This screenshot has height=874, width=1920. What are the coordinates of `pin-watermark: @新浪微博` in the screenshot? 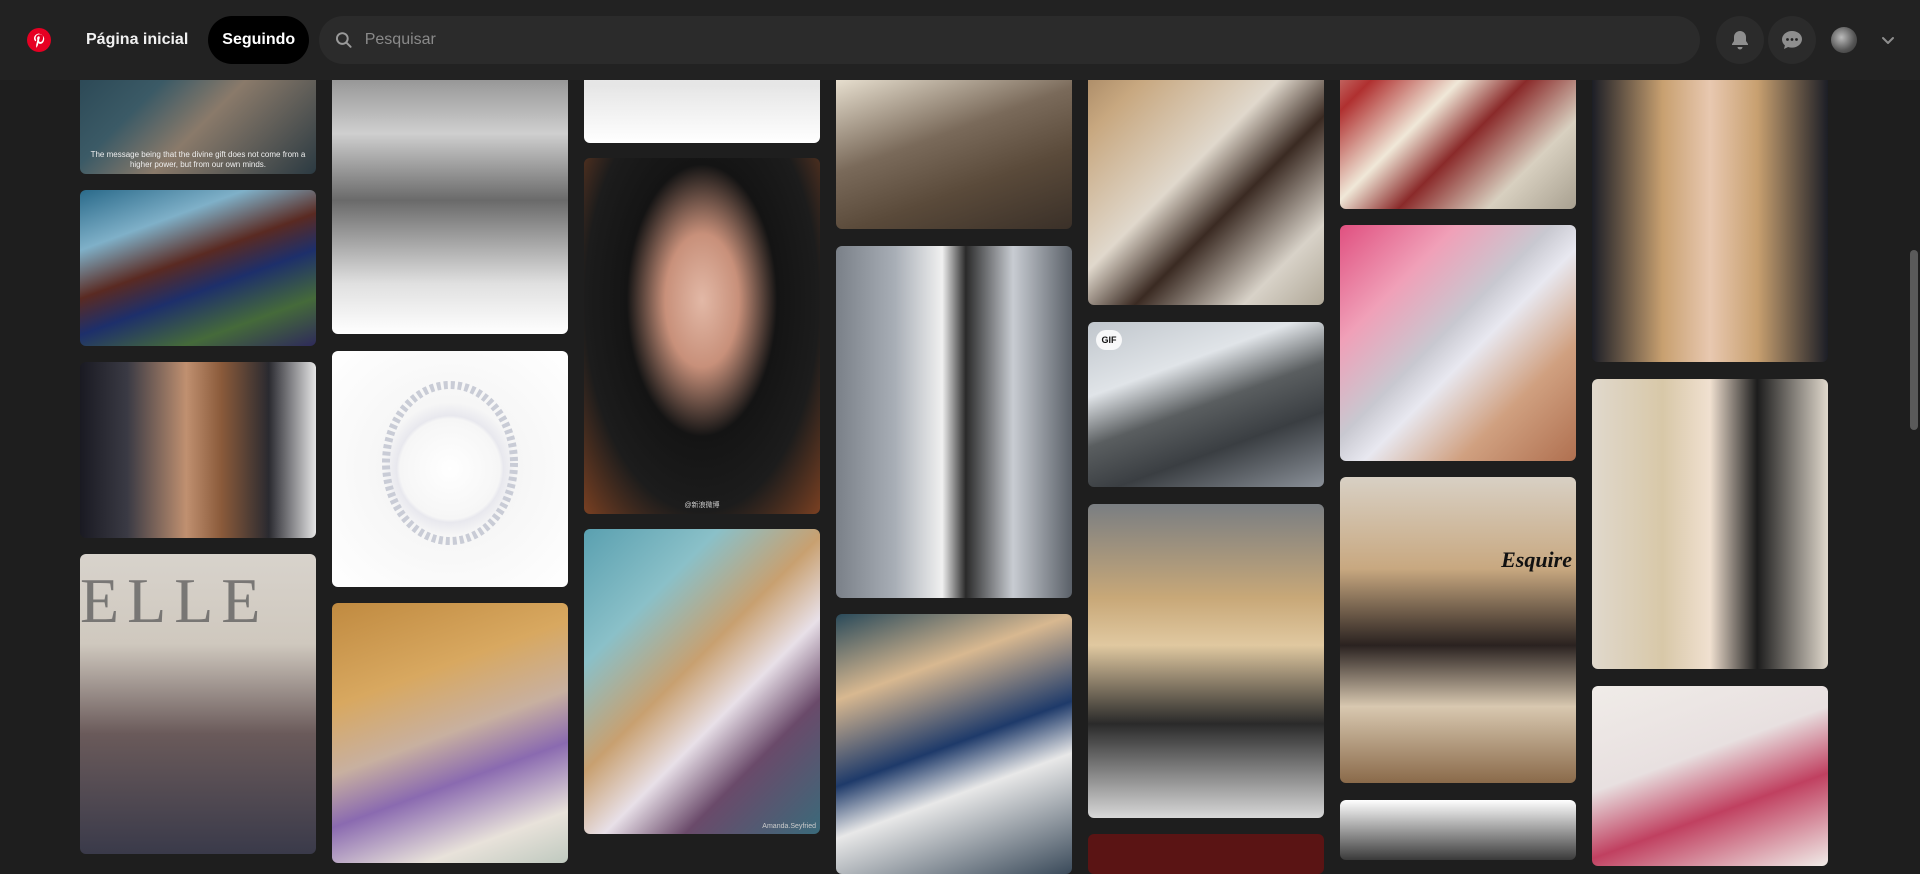 It's located at (702, 505).